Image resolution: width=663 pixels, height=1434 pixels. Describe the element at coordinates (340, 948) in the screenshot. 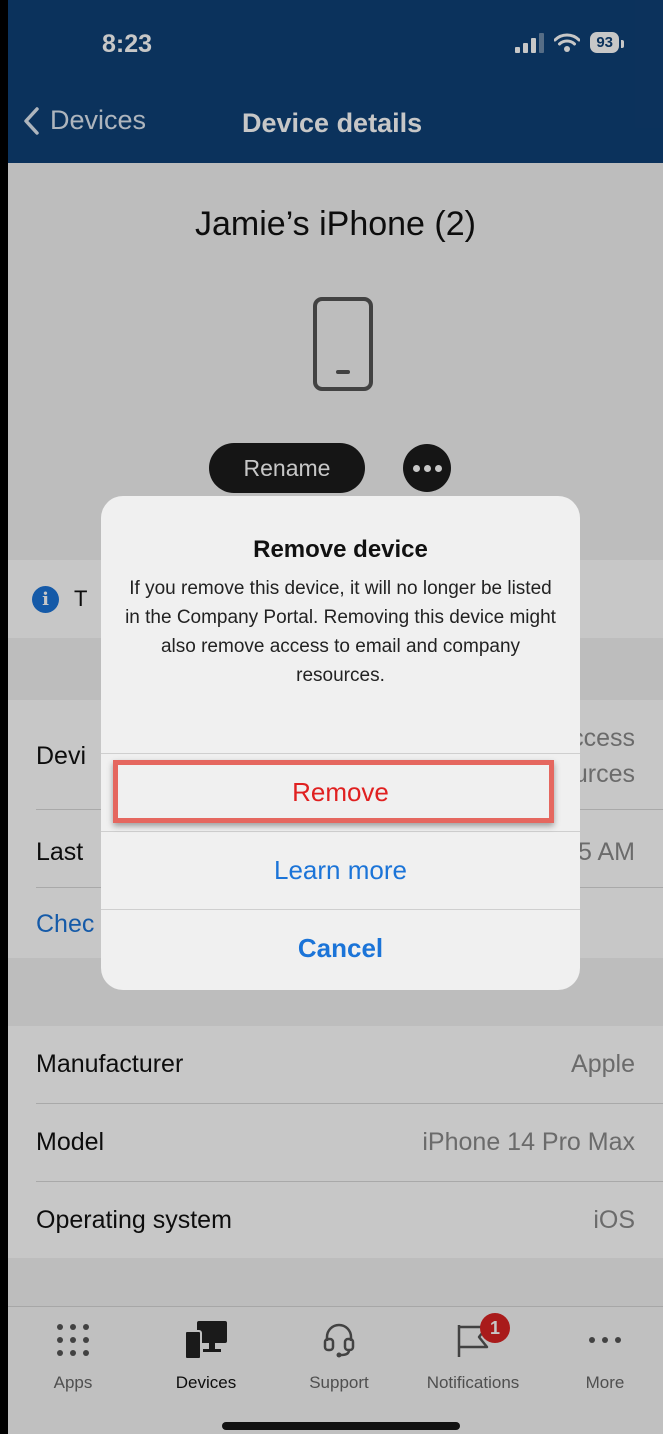

I see `cancel-button: Cancel` at that location.